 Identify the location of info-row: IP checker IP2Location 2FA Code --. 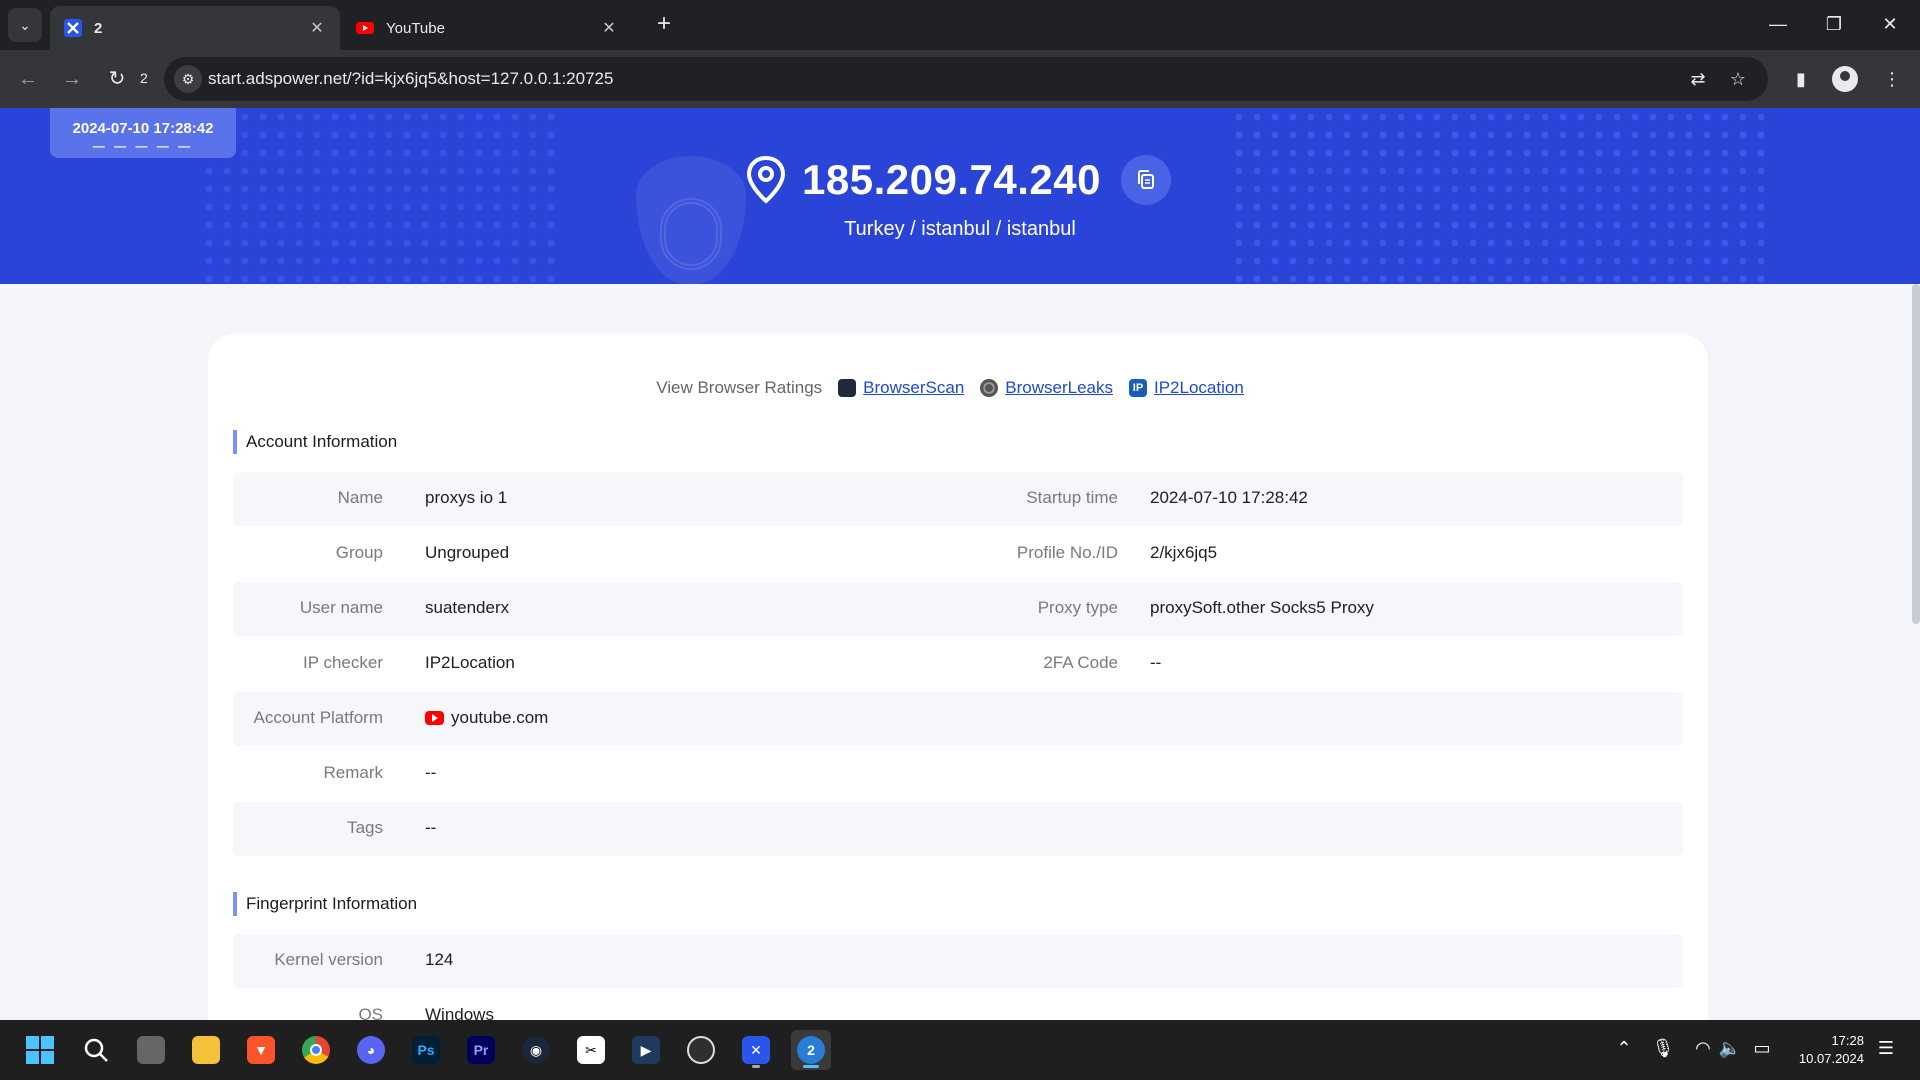
(958, 664).